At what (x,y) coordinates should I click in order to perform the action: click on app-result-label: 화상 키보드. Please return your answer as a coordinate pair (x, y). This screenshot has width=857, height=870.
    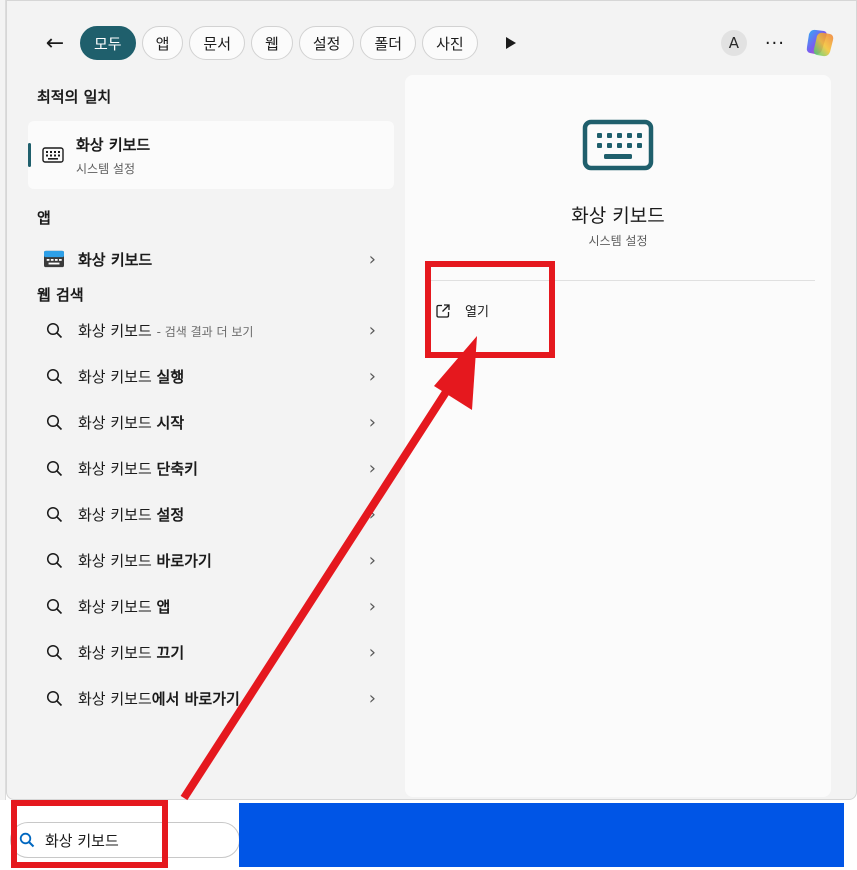
    Looking at the image, I should click on (115, 259).